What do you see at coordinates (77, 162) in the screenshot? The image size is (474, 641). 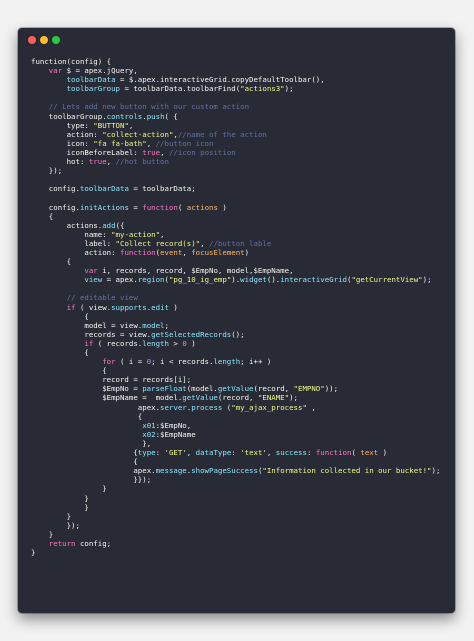 I see `code-token-text: hot:` at bounding box center [77, 162].